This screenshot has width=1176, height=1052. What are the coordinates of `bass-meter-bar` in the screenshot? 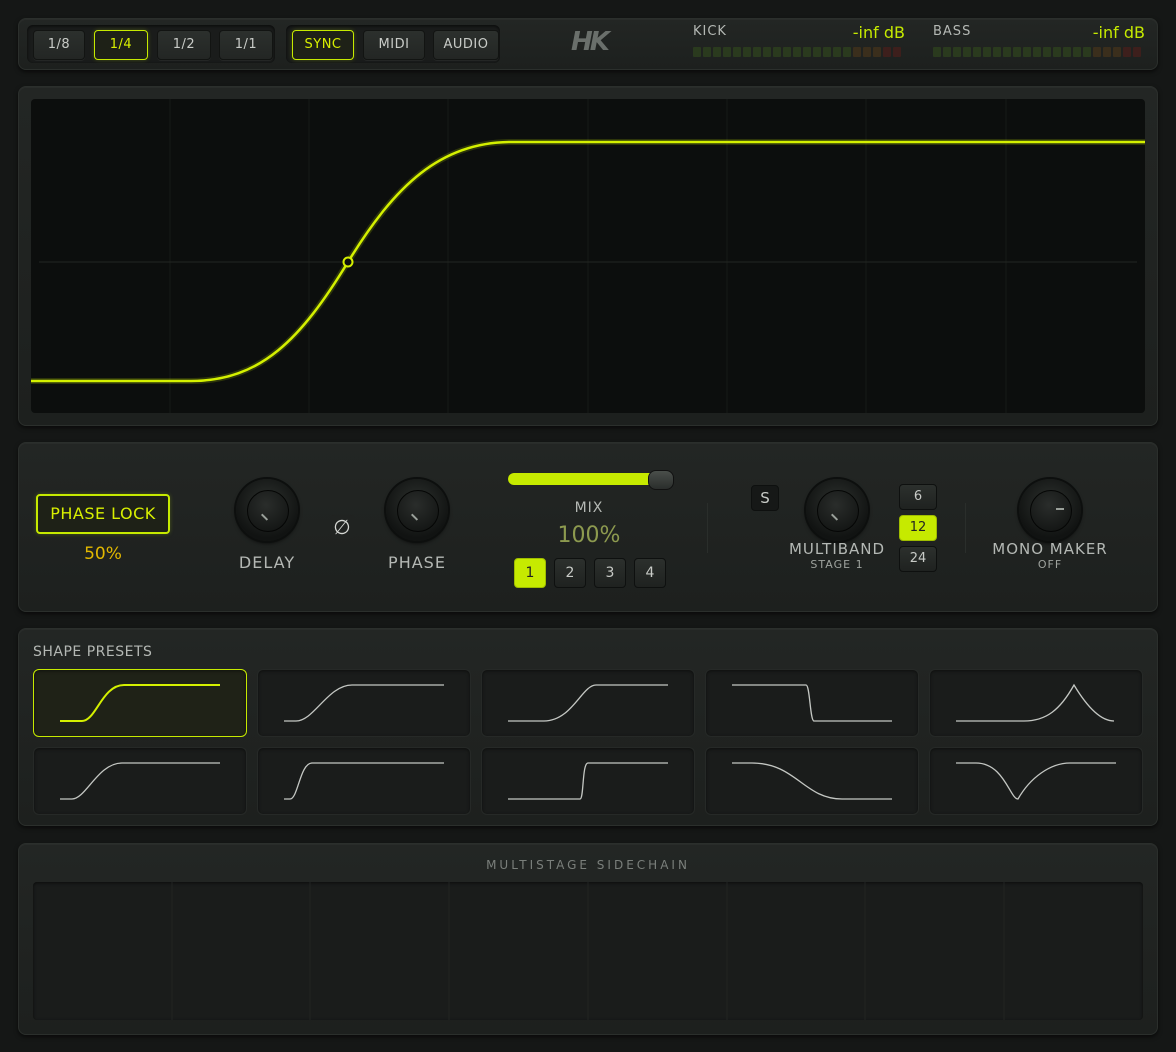 It's located at (1038, 51).